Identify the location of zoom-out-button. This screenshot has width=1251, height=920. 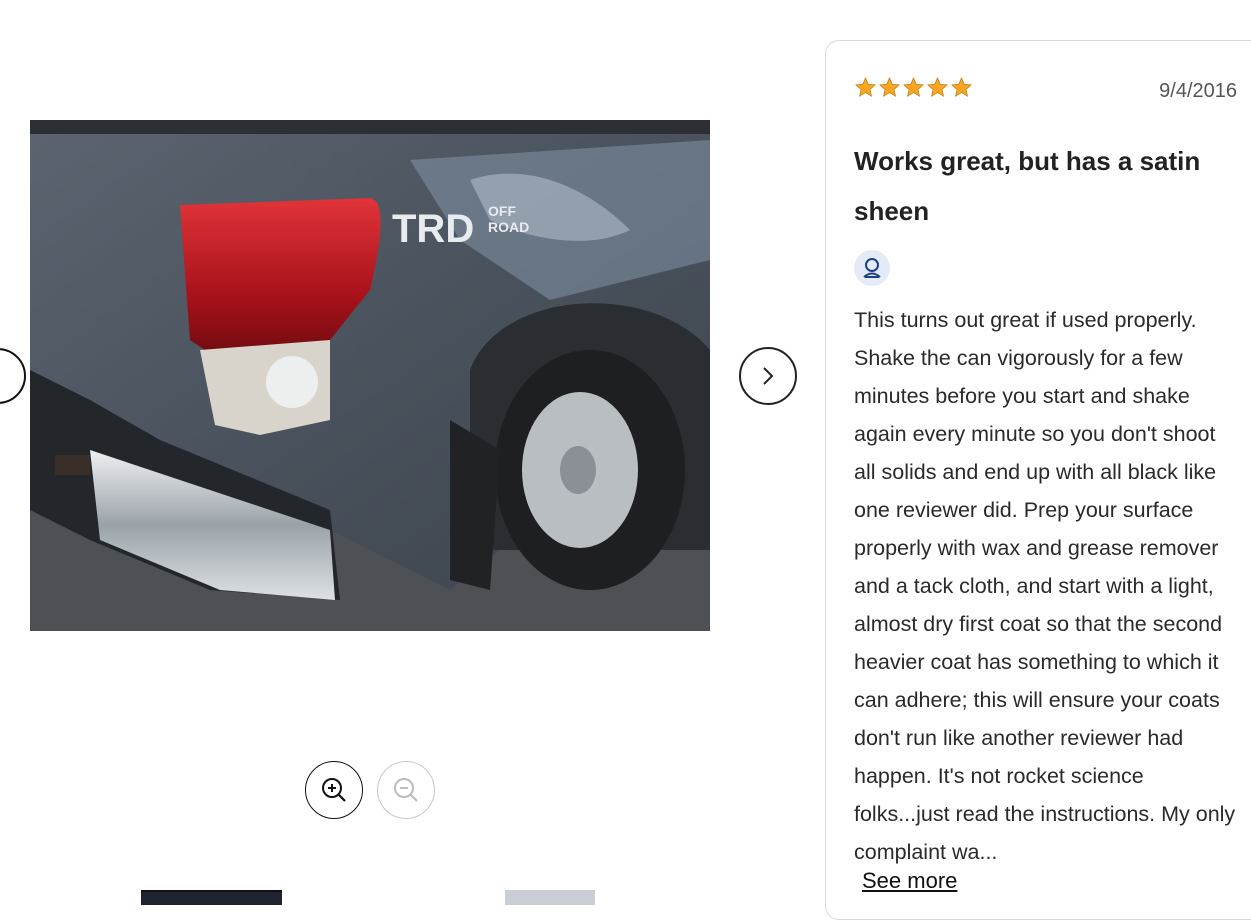
(406, 790).